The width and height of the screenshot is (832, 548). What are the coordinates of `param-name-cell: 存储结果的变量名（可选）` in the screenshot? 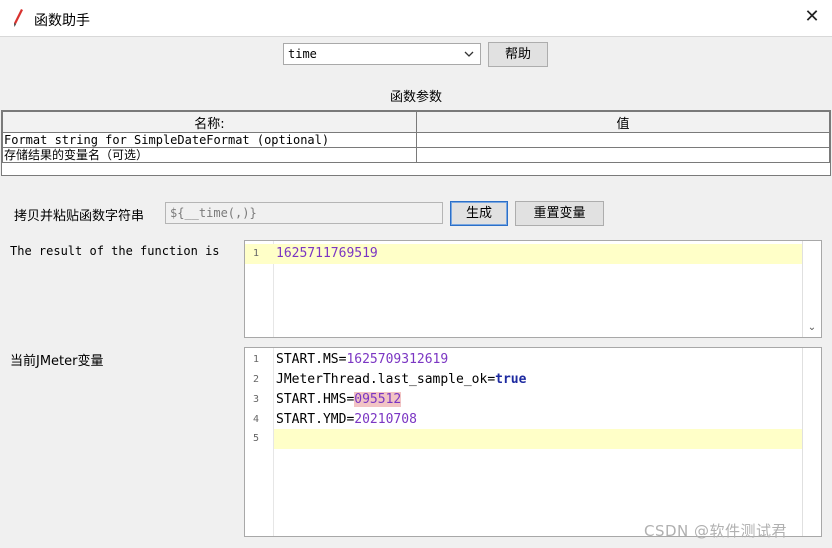 It's located at (209, 155).